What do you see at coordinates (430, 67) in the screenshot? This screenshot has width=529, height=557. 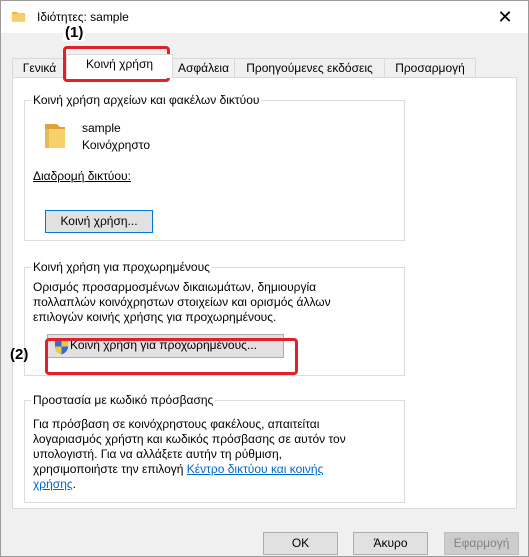 I see `tab-customize: Προσαρμογή` at bounding box center [430, 67].